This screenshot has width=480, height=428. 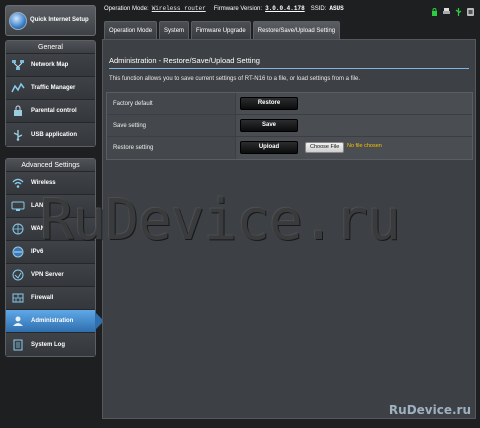 I want to click on log-icon, so click(x=18, y=345).